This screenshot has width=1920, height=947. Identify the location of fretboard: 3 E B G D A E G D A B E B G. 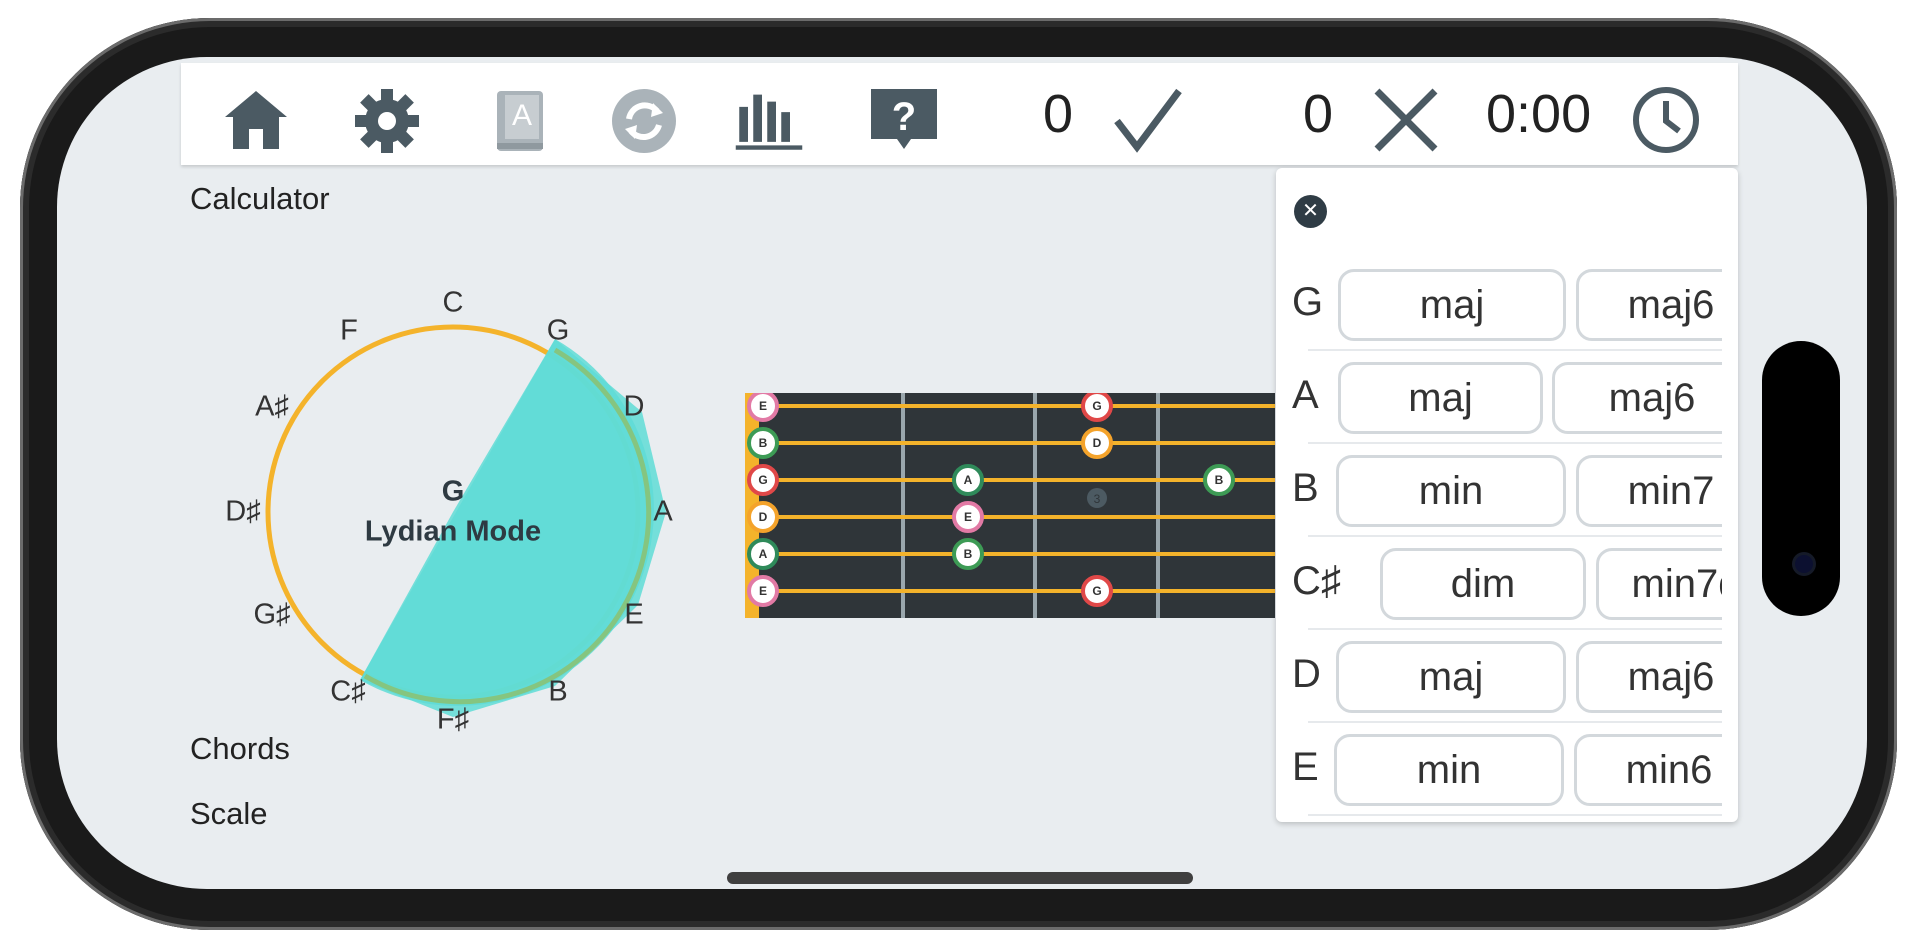
(1010, 505).